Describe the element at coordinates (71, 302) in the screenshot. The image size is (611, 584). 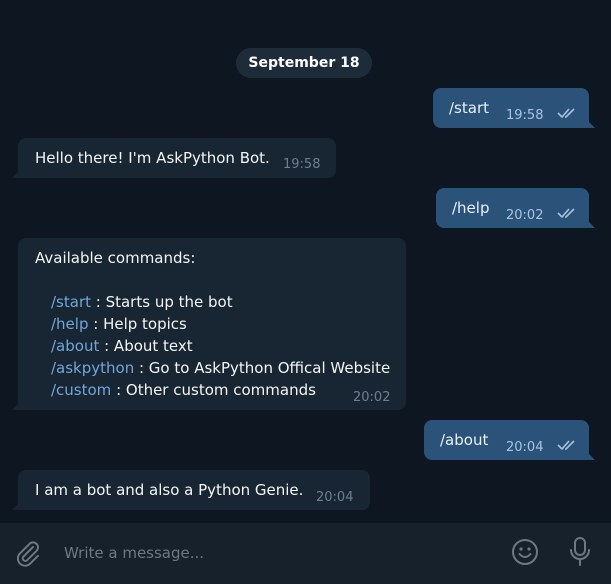
I see `command-link: /start` at that location.